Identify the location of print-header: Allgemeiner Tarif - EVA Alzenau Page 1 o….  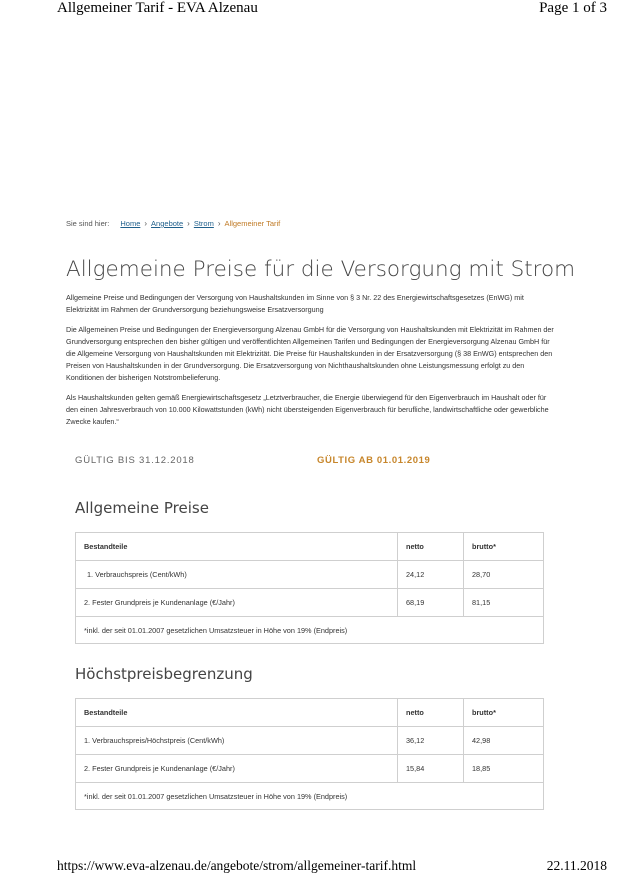
(310, 8).